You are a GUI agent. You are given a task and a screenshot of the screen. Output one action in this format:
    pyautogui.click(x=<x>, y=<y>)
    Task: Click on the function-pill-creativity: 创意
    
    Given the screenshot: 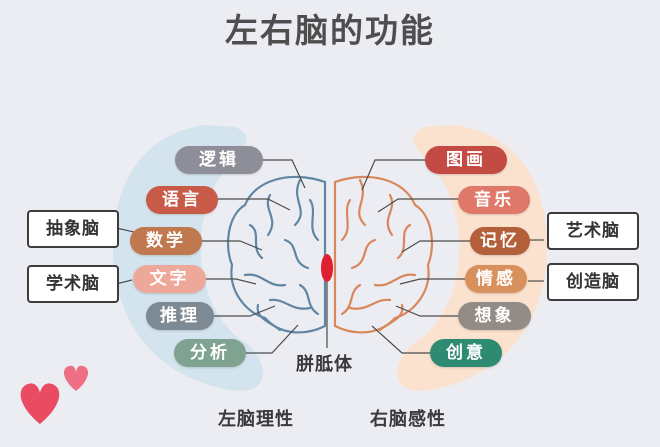 What is the action you would take?
    pyautogui.click(x=466, y=353)
    